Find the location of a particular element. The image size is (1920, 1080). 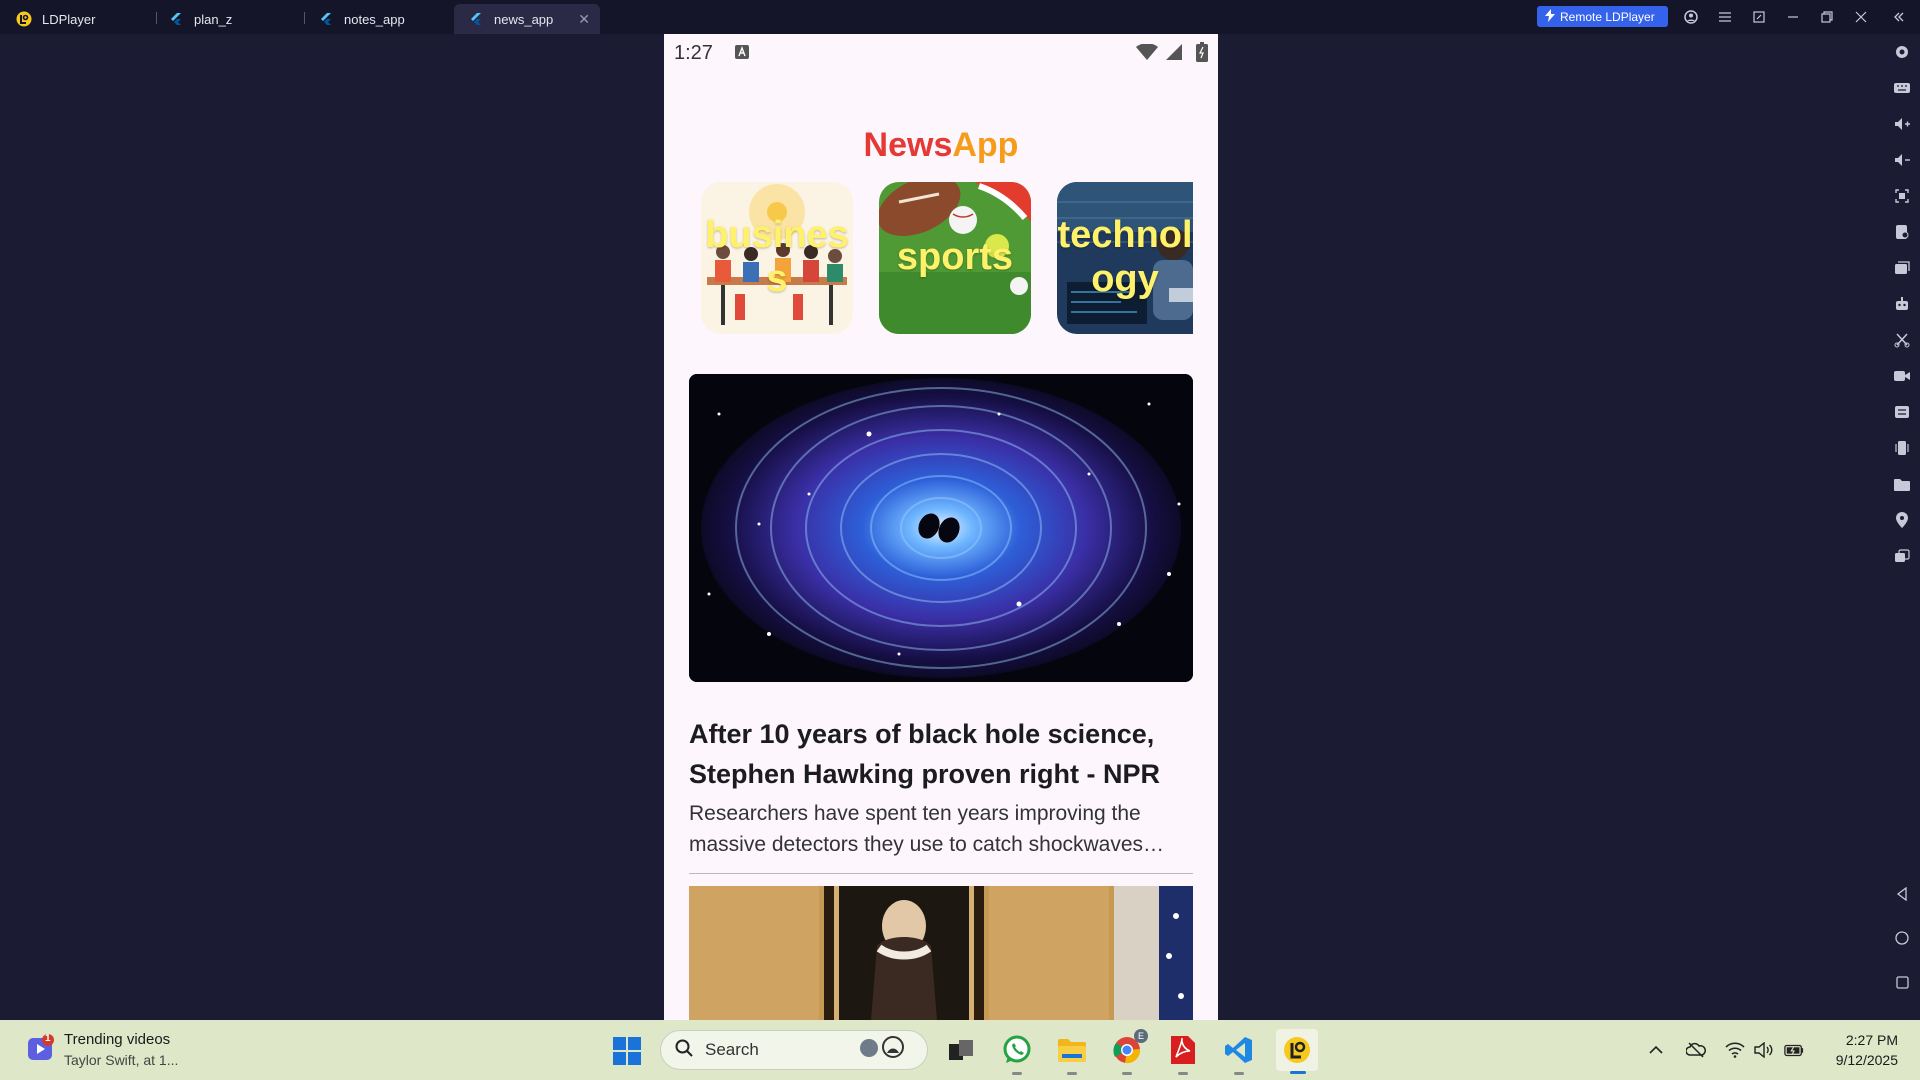

wifi-icon is located at coordinates (1147, 54).